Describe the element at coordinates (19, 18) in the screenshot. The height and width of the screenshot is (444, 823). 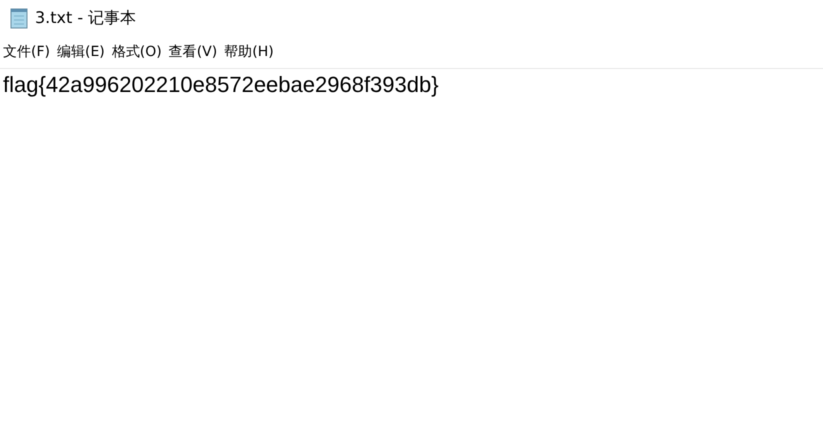
I see `notepad-icon` at that location.